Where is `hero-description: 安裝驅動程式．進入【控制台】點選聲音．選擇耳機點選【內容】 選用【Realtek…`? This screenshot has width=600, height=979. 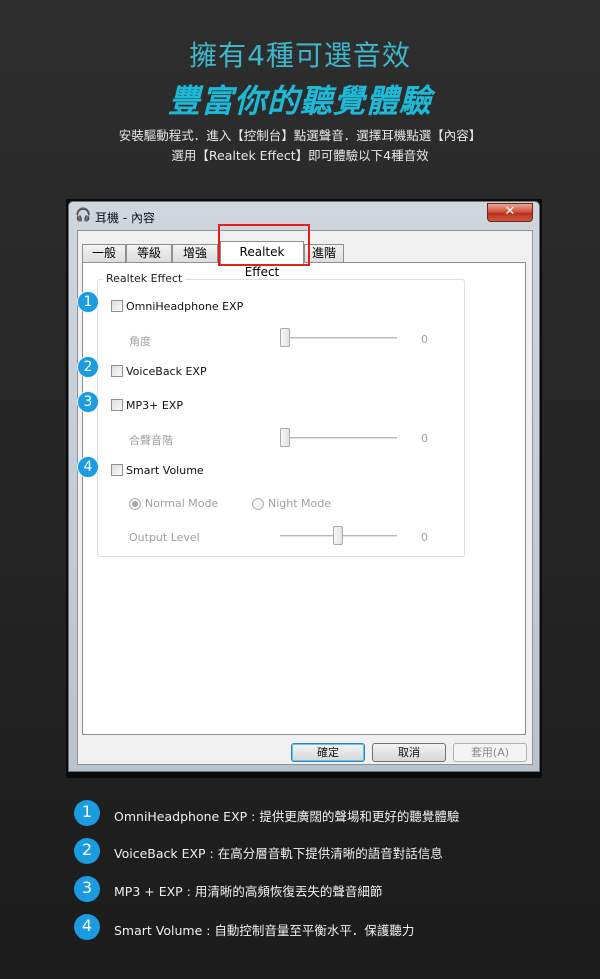 hero-description: 安裝驅動程式．進入【控制台】點選聲音．選擇耳機點選【內容】 選用【Realtek… is located at coordinates (300, 146).